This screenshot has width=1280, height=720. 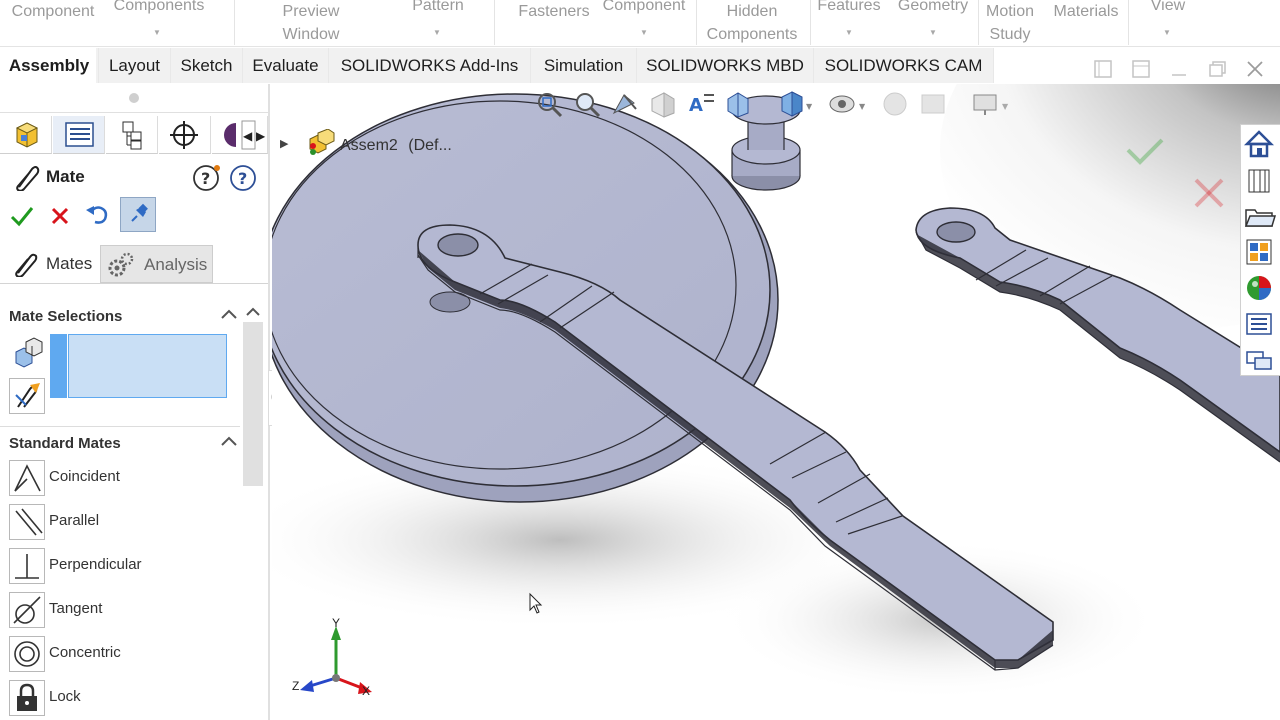 What do you see at coordinates (27, 355) in the screenshot?
I see `selection-filter-icon` at bounding box center [27, 355].